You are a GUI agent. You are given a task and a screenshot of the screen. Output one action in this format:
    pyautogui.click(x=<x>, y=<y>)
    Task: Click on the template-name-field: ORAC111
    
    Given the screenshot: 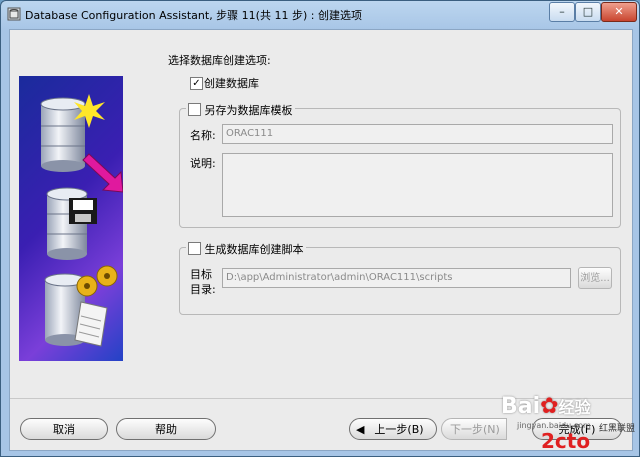 What is the action you would take?
    pyautogui.click(x=417, y=134)
    